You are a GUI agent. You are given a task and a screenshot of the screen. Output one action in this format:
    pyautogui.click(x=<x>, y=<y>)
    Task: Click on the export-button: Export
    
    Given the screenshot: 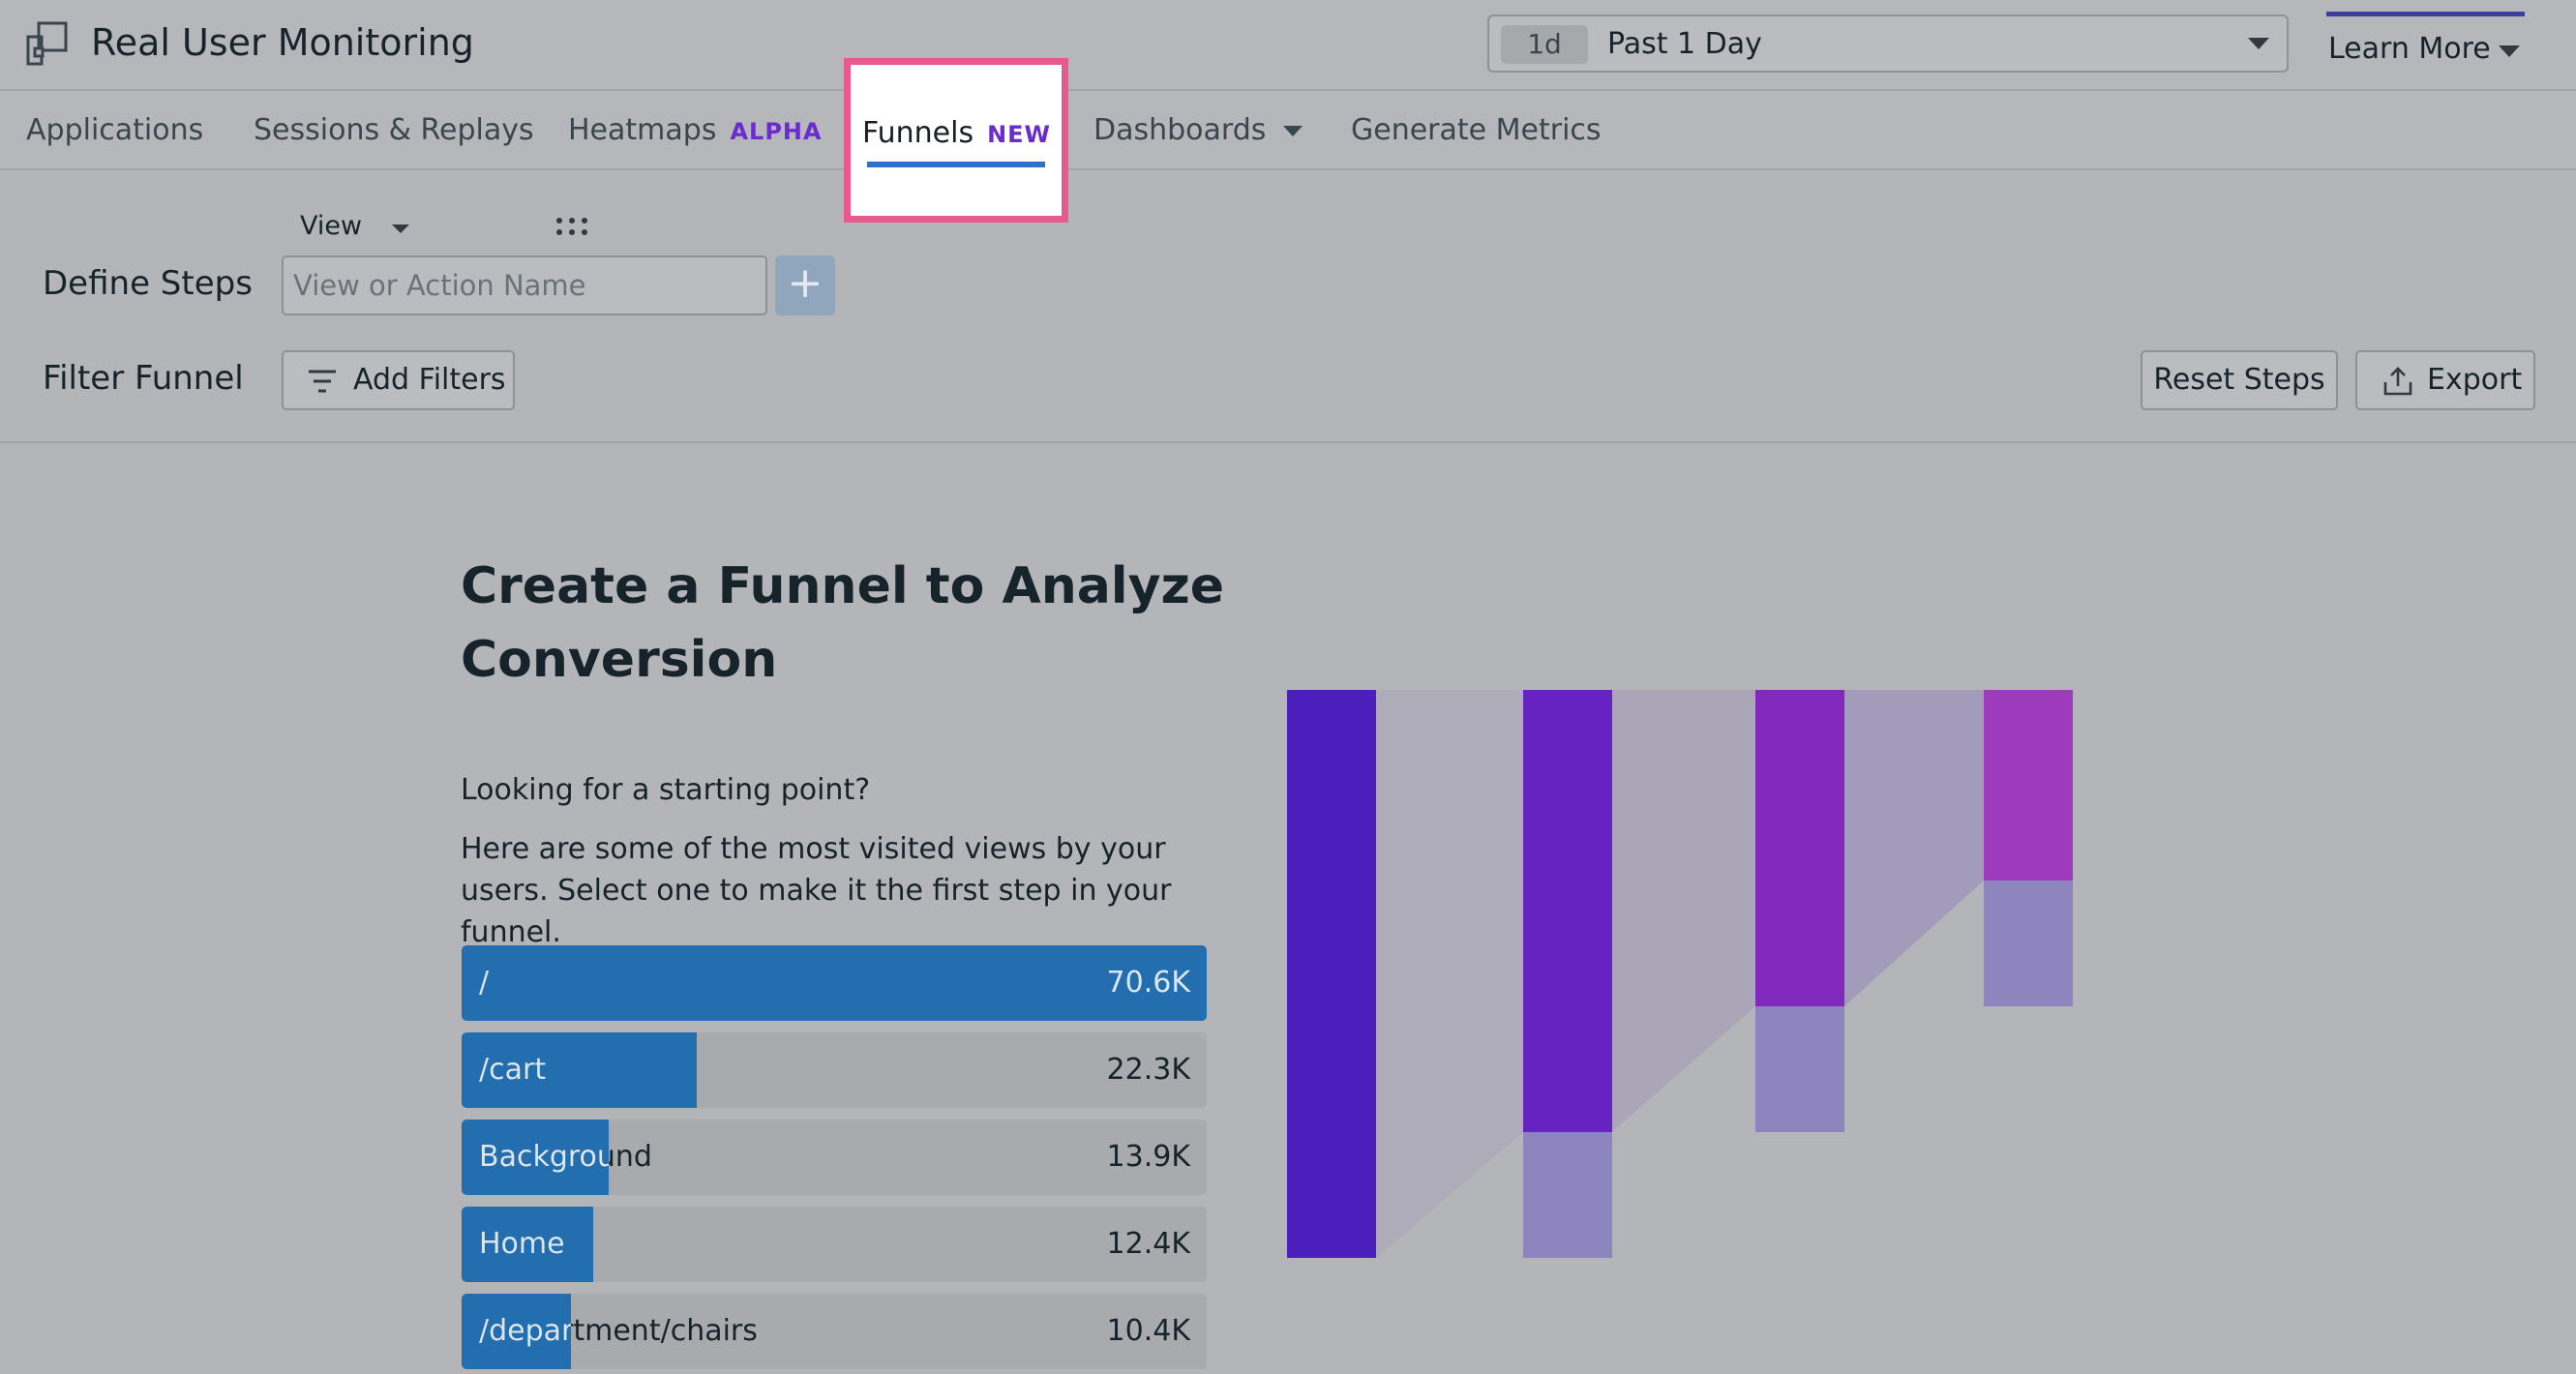 What is the action you would take?
    pyautogui.click(x=2445, y=380)
    